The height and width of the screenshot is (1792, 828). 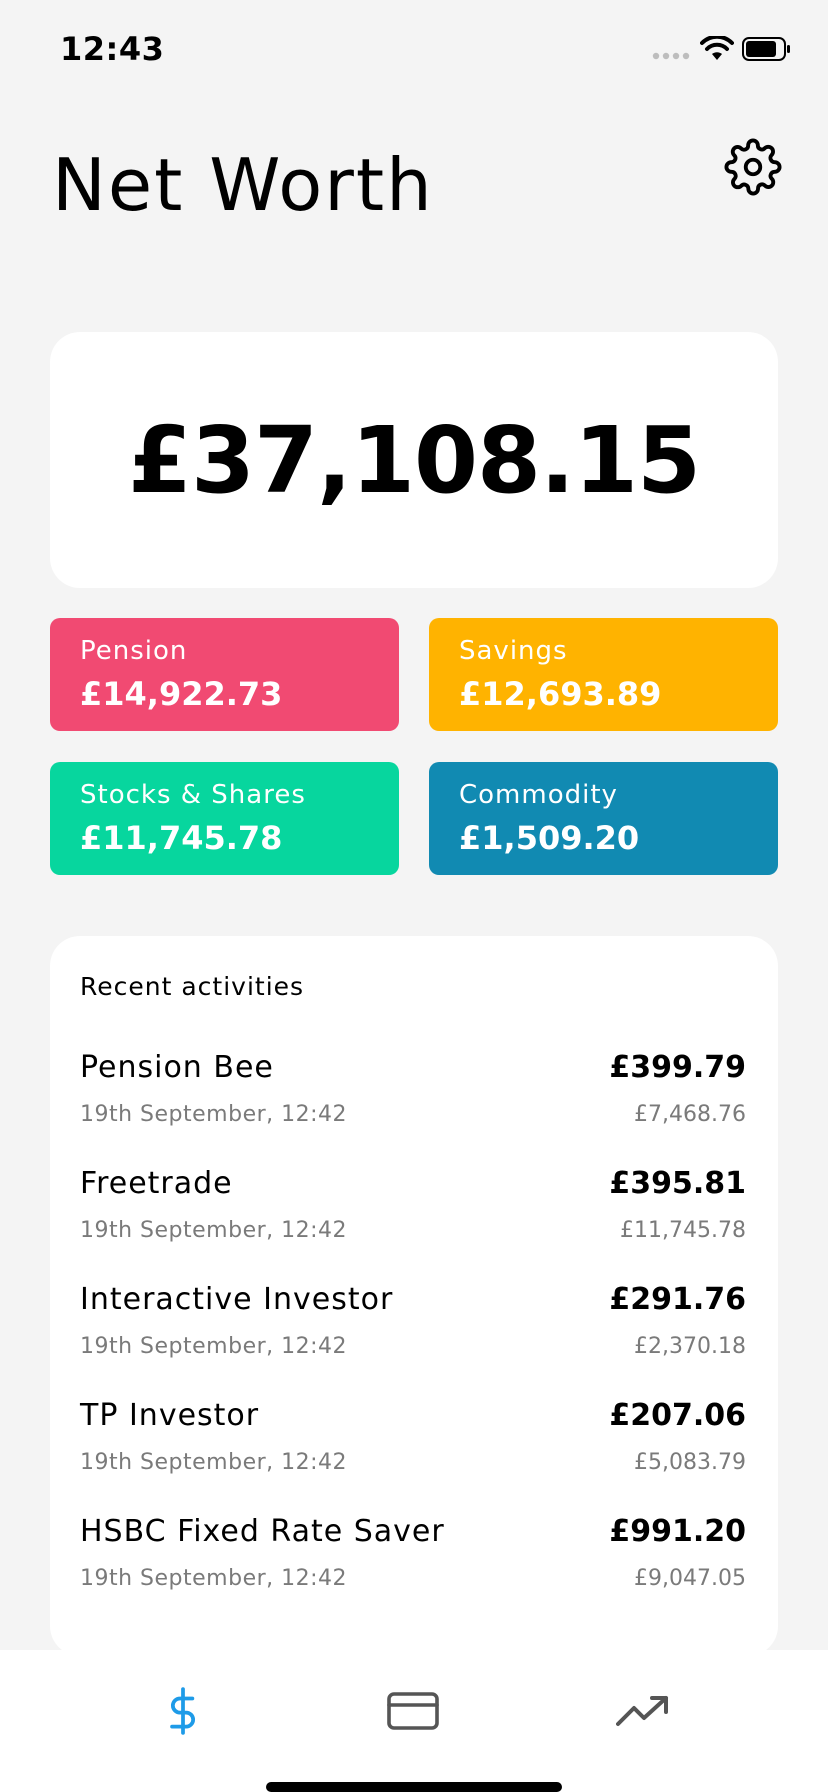 What do you see at coordinates (603, 674) in the screenshot?
I see `category-tile-savings: Savings £12,693.89` at bounding box center [603, 674].